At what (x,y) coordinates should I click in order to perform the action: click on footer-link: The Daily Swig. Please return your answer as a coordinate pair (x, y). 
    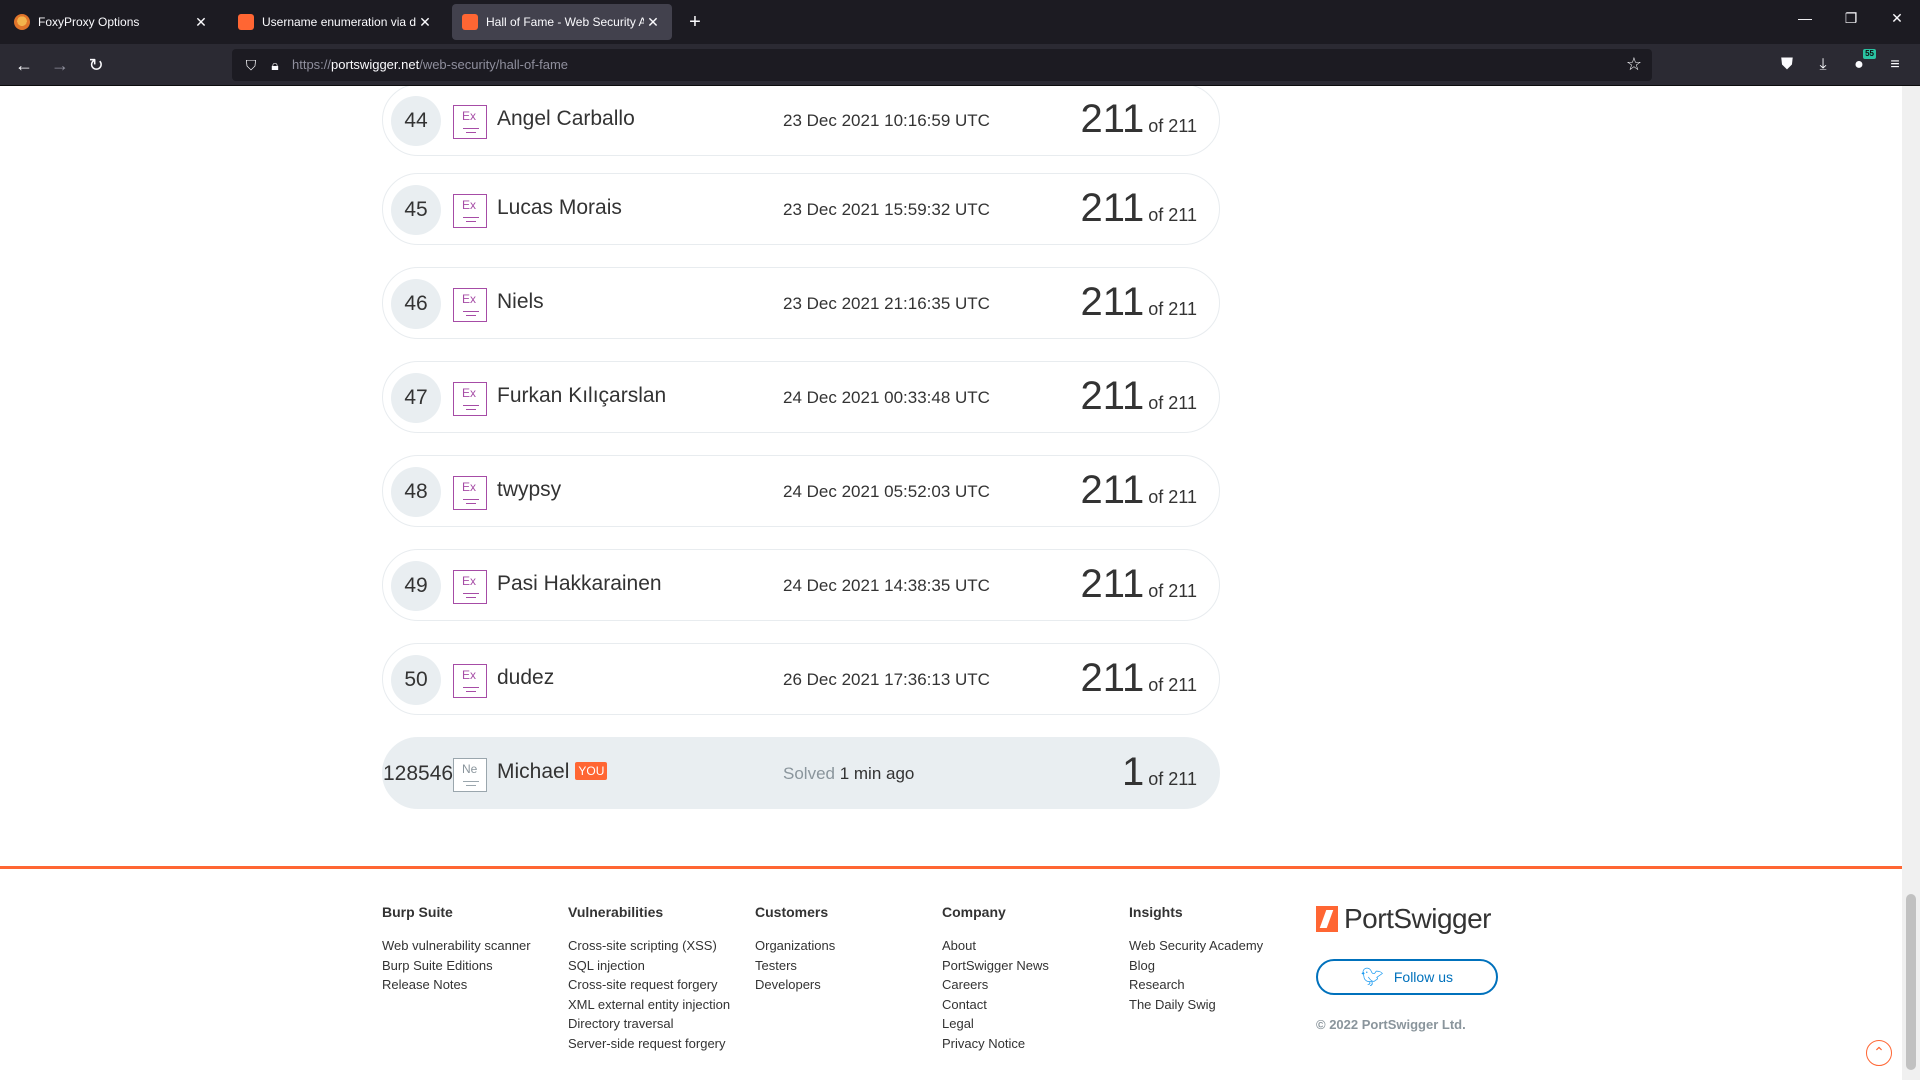
    Looking at the image, I should click on (1196, 1005).